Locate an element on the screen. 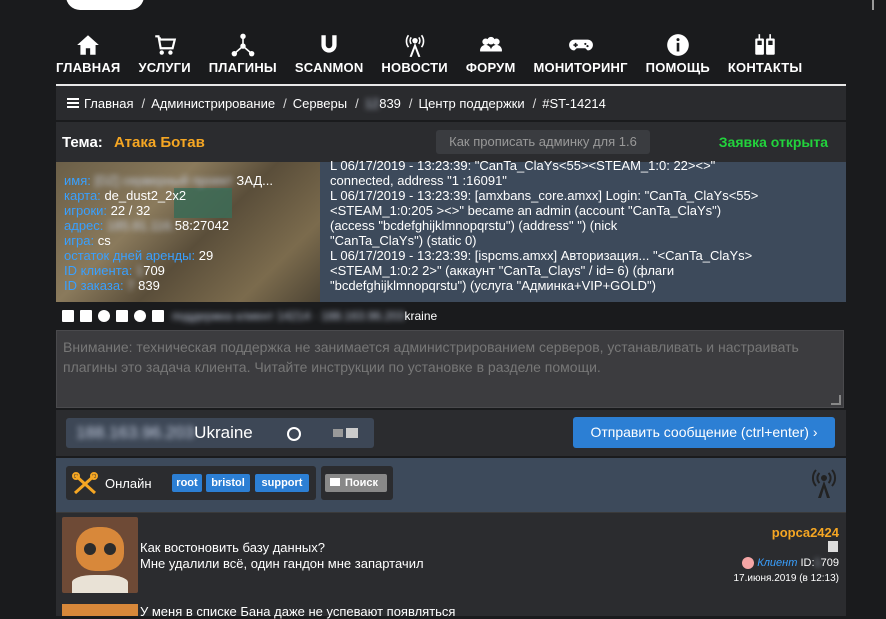  mail-icon is located at coordinates (86, 316).